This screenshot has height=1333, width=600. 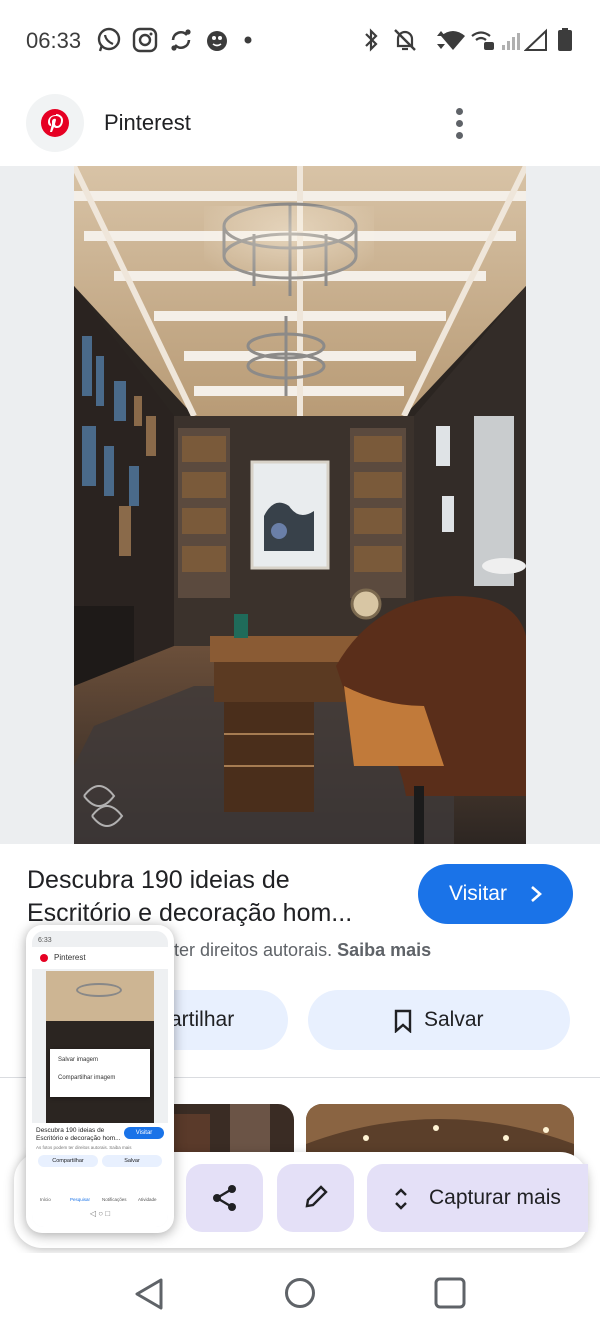 I want to click on preview-menu-item: Salvar imagem, so click(x=78, y=1060).